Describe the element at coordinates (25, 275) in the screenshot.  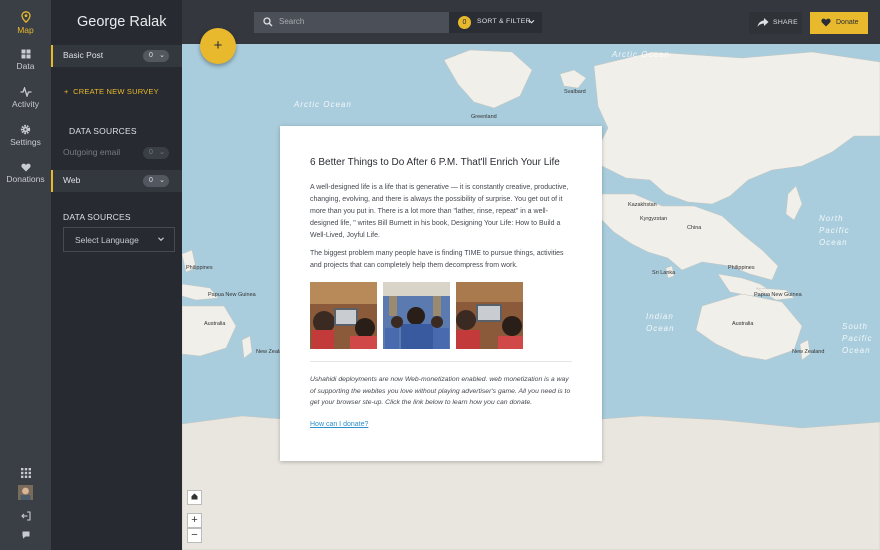
I see `main-nav-rail: Map Data Activity Settings Donations` at that location.